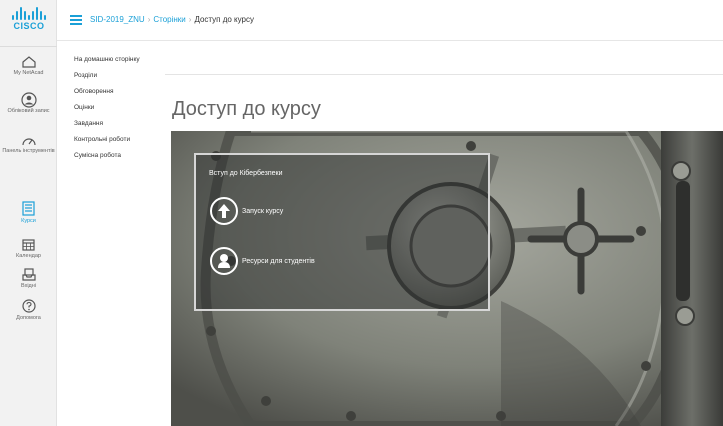 The image size is (723, 426). What do you see at coordinates (28, 221) in the screenshot?
I see `rail-item-label: Курси` at bounding box center [28, 221].